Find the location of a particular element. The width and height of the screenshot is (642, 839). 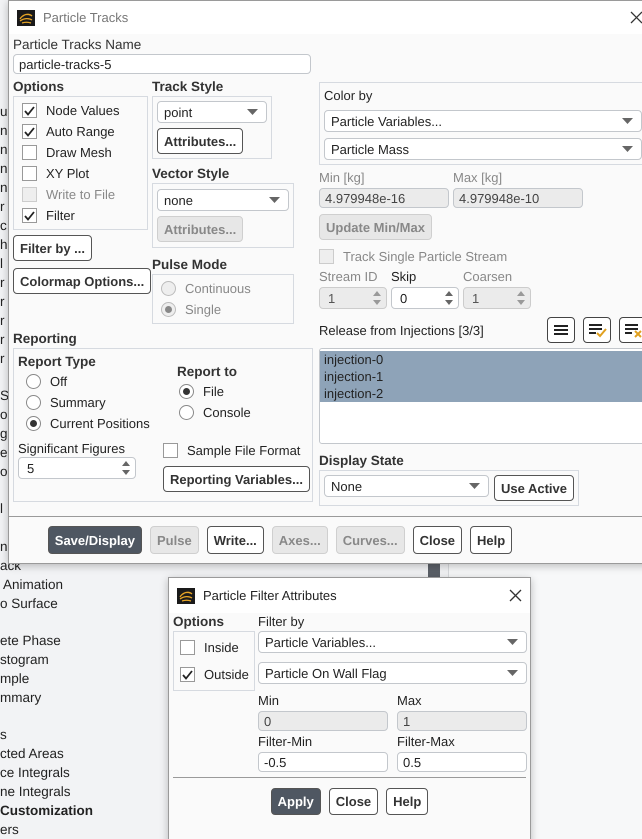

field-label: Min [kg] is located at coordinates (342, 177).